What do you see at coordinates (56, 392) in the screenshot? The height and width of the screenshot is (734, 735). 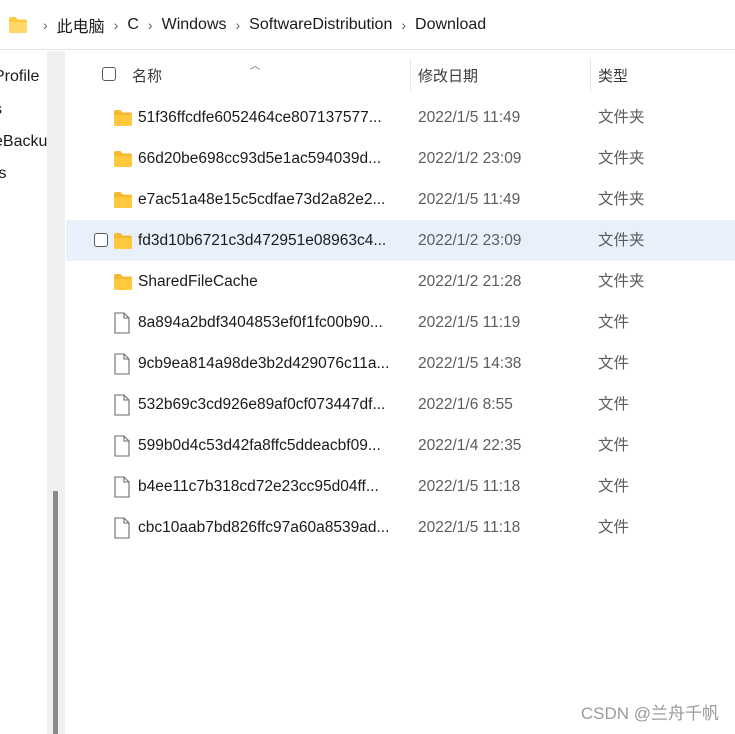 I see `nav-scrollbar` at bounding box center [56, 392].